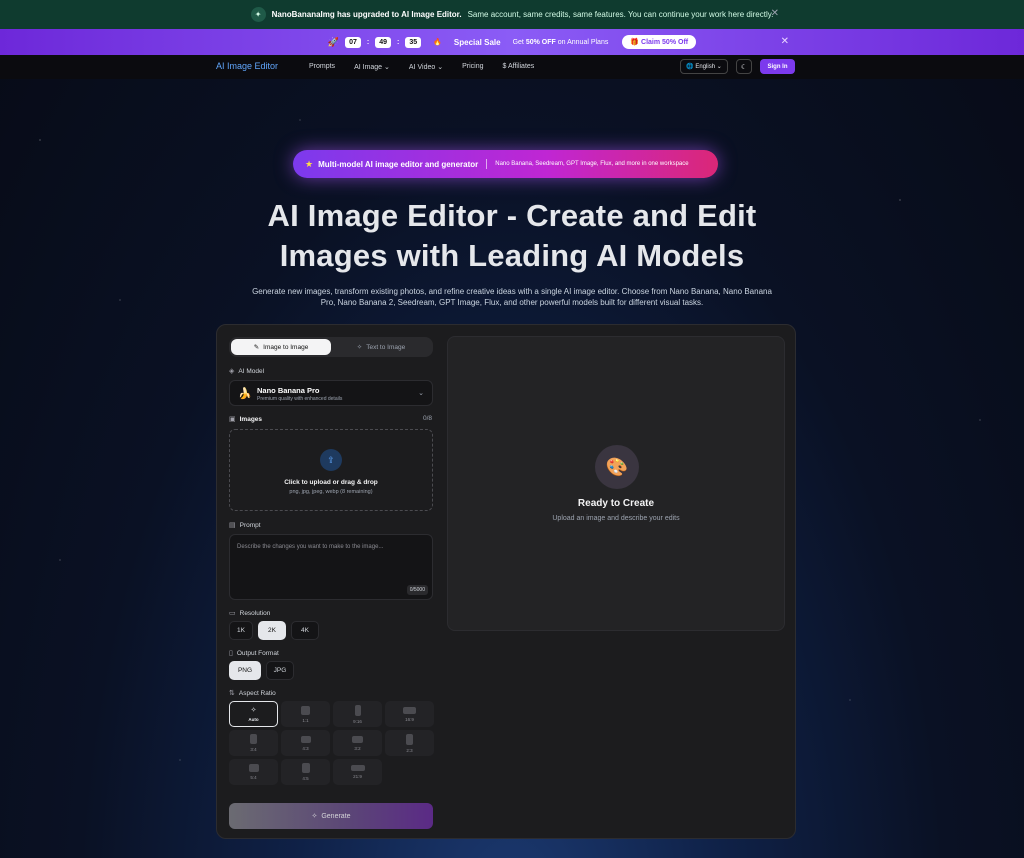 This screenshot has width=1024, height=858. I want to click on resolution-options: 1K 2K 4K, so click(274, 630).